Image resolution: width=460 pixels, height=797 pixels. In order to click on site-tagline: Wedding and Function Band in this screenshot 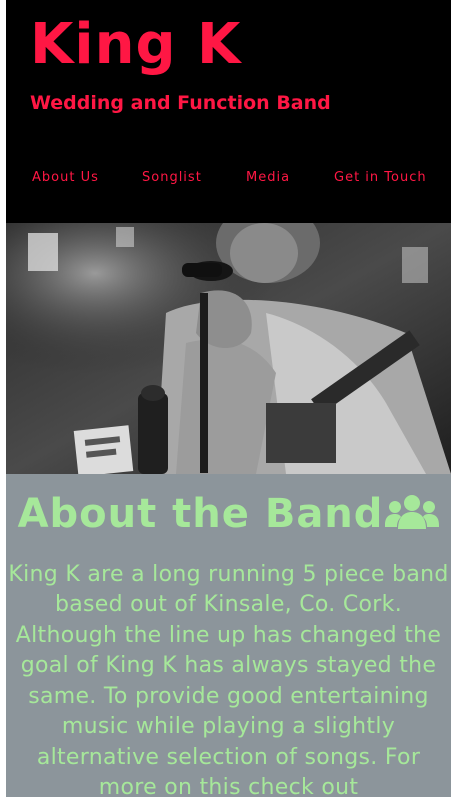, I will do `click(180, 103)`.